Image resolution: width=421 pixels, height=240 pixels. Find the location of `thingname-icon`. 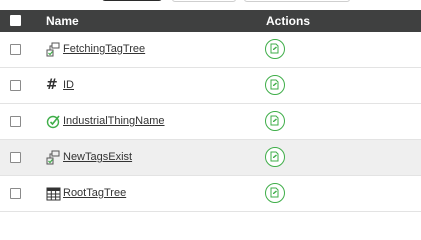

thingname-icon is located at coordinates (53, 121).